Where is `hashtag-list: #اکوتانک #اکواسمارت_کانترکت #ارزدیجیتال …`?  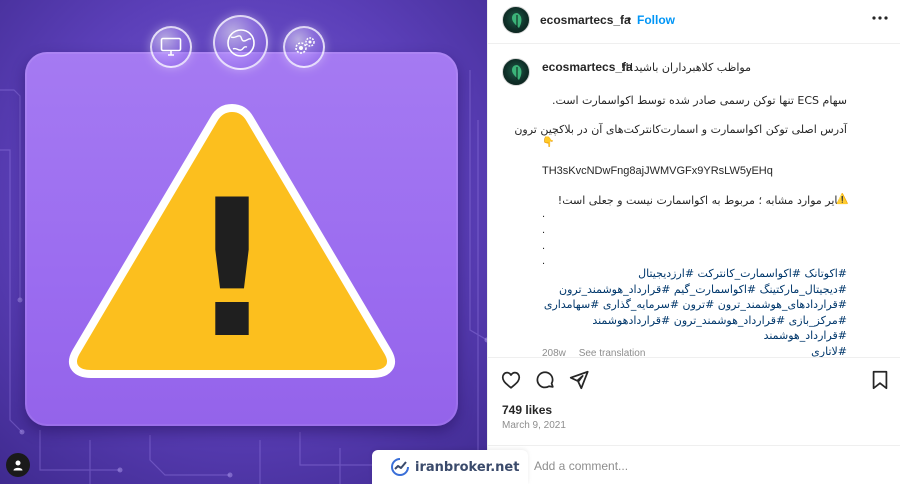 hashtag-list: #اکوتانک #اکواسمارت_کانترکت #ارزدیجیتال … is located at coordinates (687, 311).